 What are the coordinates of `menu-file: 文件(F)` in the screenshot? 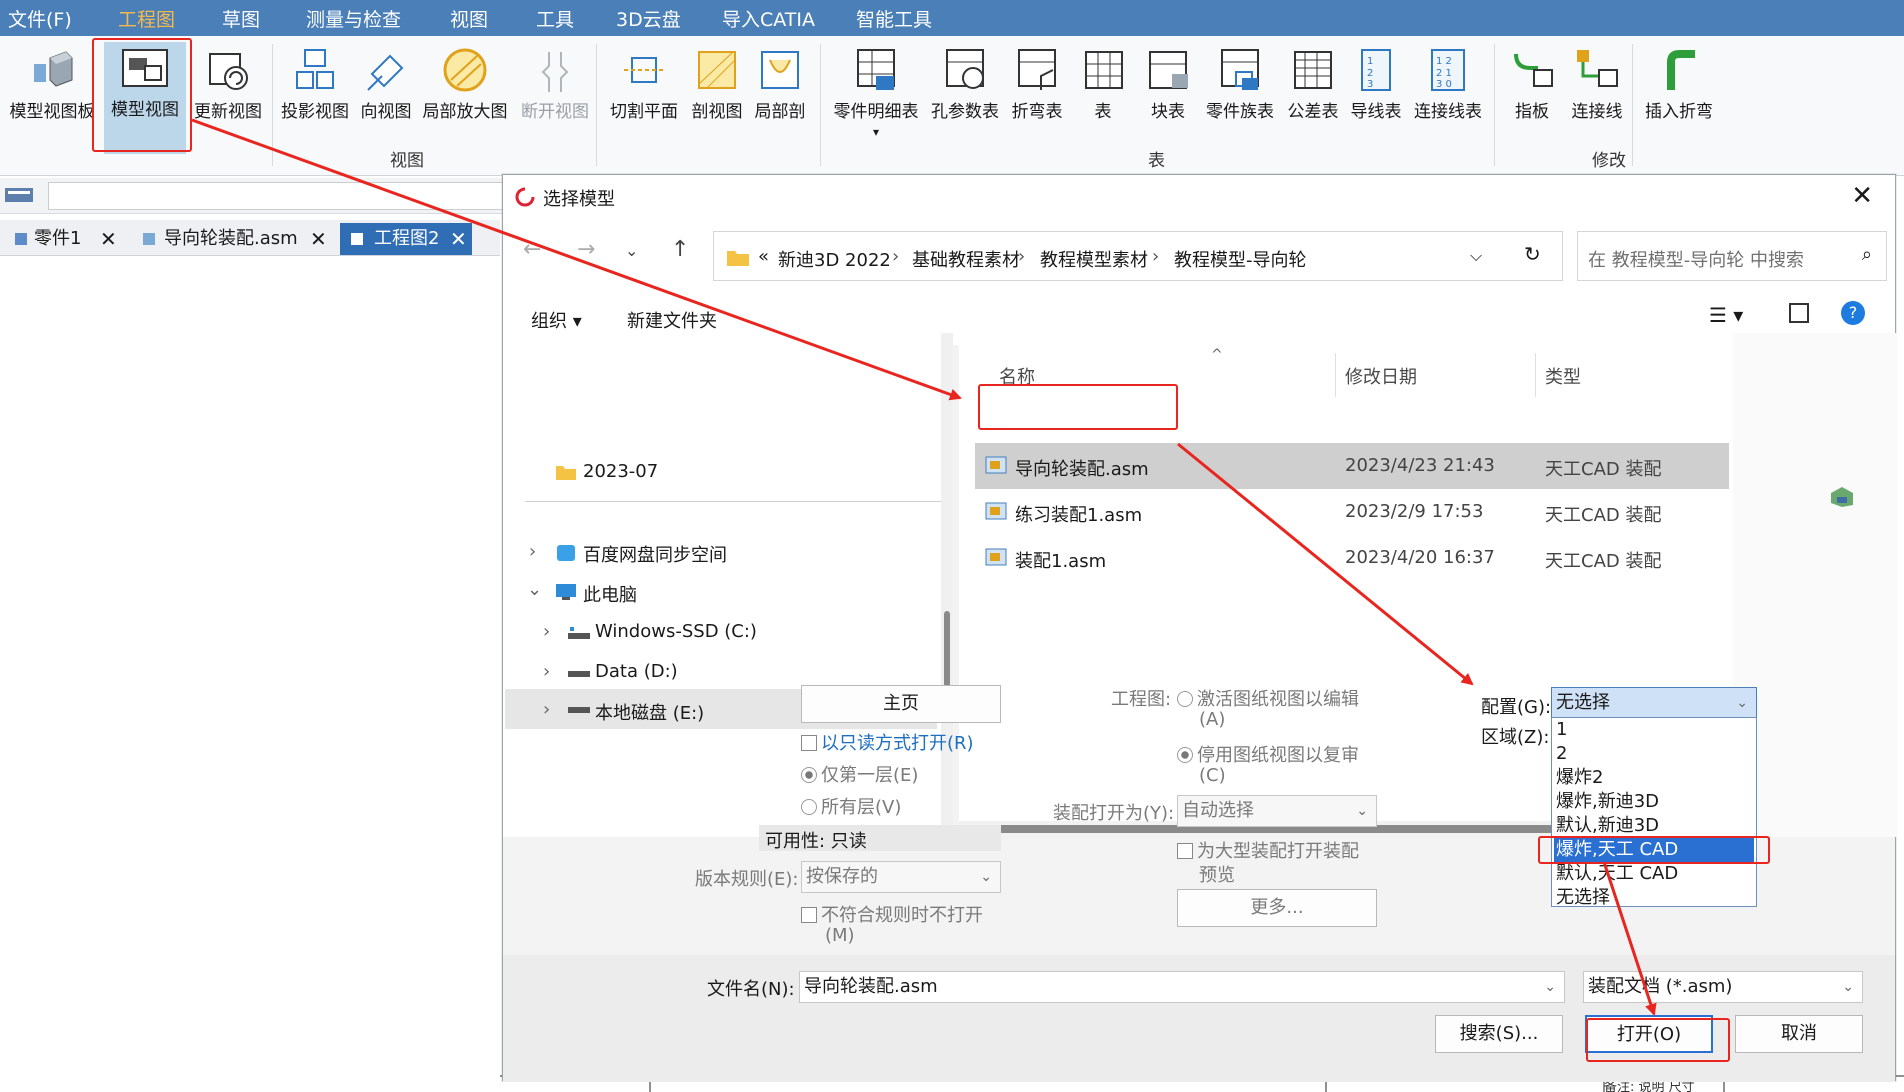 It's located at (40, 18).